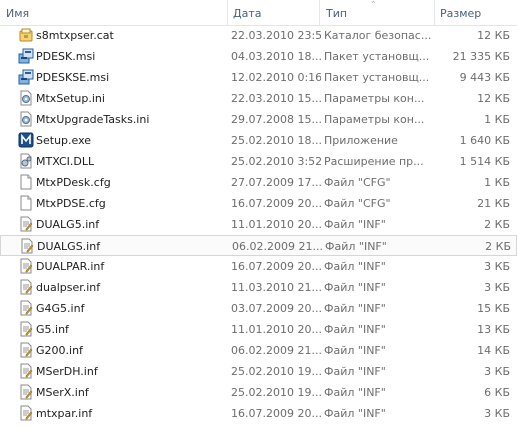 The height and width of the screenshot is (427, 517). Describe the element at coordinates (26, 77) in the screenshot. I see `msi-icon` at that location.